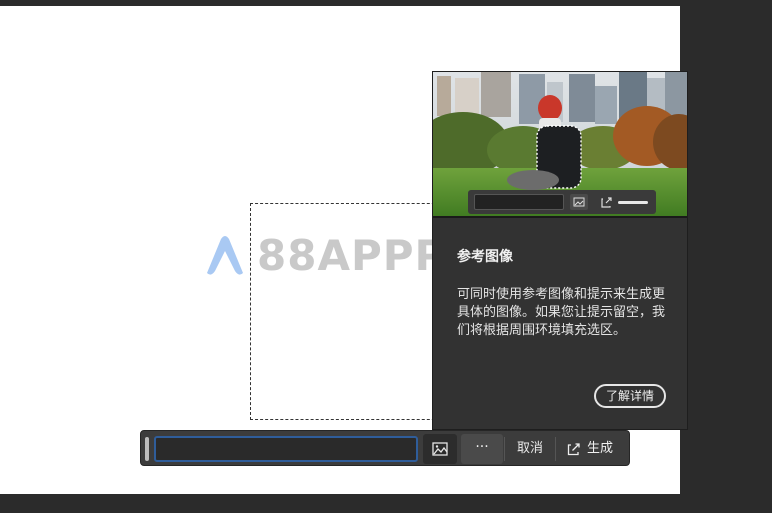 Image resolution: width=772 pixels, height=513 pixels. Describe the element at coordinates (562, 202) in the screenshot. I see `mini-taskbar-illustration` at that location.